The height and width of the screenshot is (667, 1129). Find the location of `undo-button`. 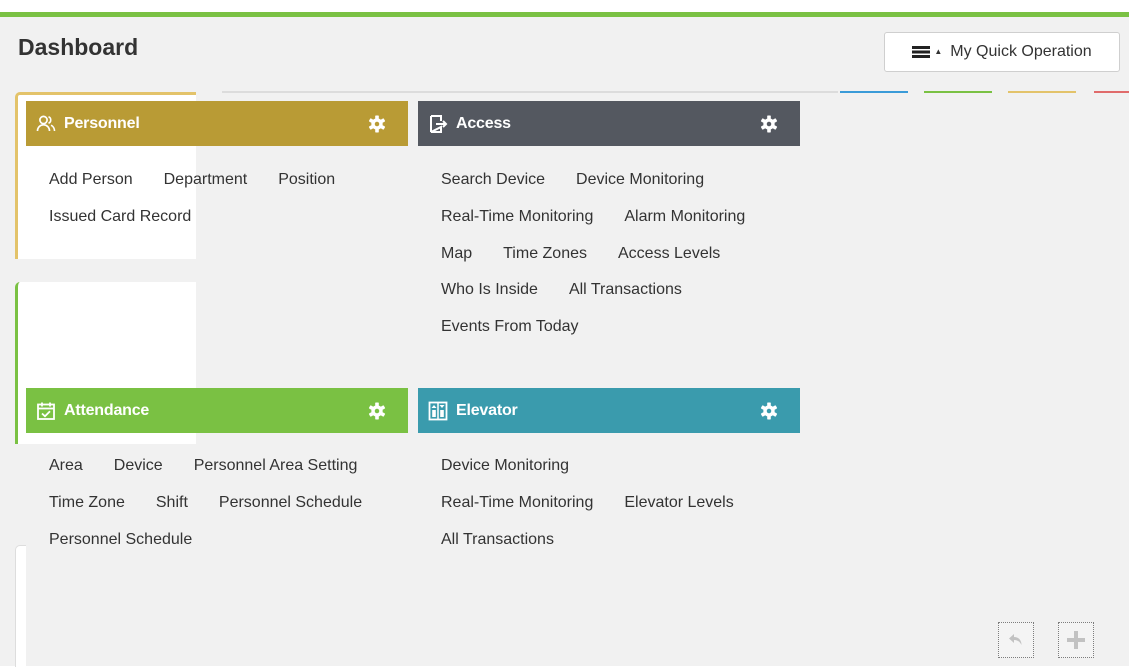

undo-button is located at coordinates (1016, 640).